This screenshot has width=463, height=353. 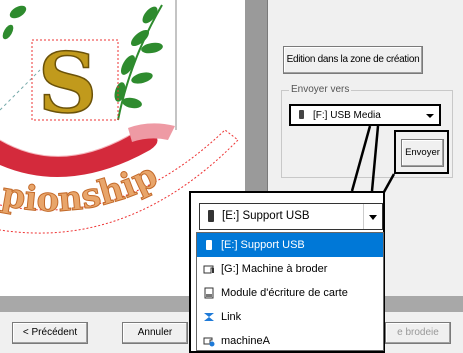 What do you see at coordinates (290, 317) in the screenshot?
I see `option-link: Link` at bounding box center [290, 317].